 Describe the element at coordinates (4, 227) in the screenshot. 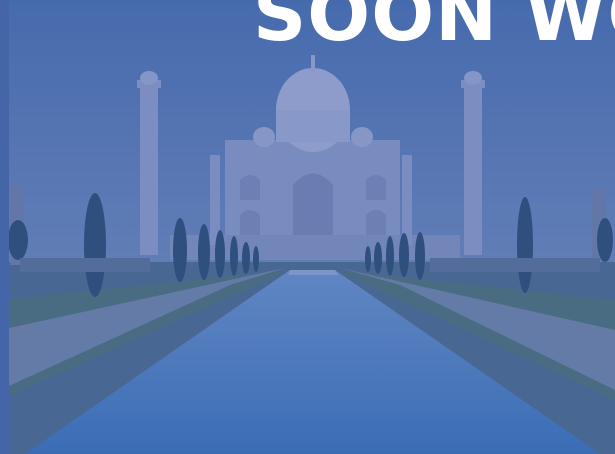

I see `left-edge-strip` at that location.